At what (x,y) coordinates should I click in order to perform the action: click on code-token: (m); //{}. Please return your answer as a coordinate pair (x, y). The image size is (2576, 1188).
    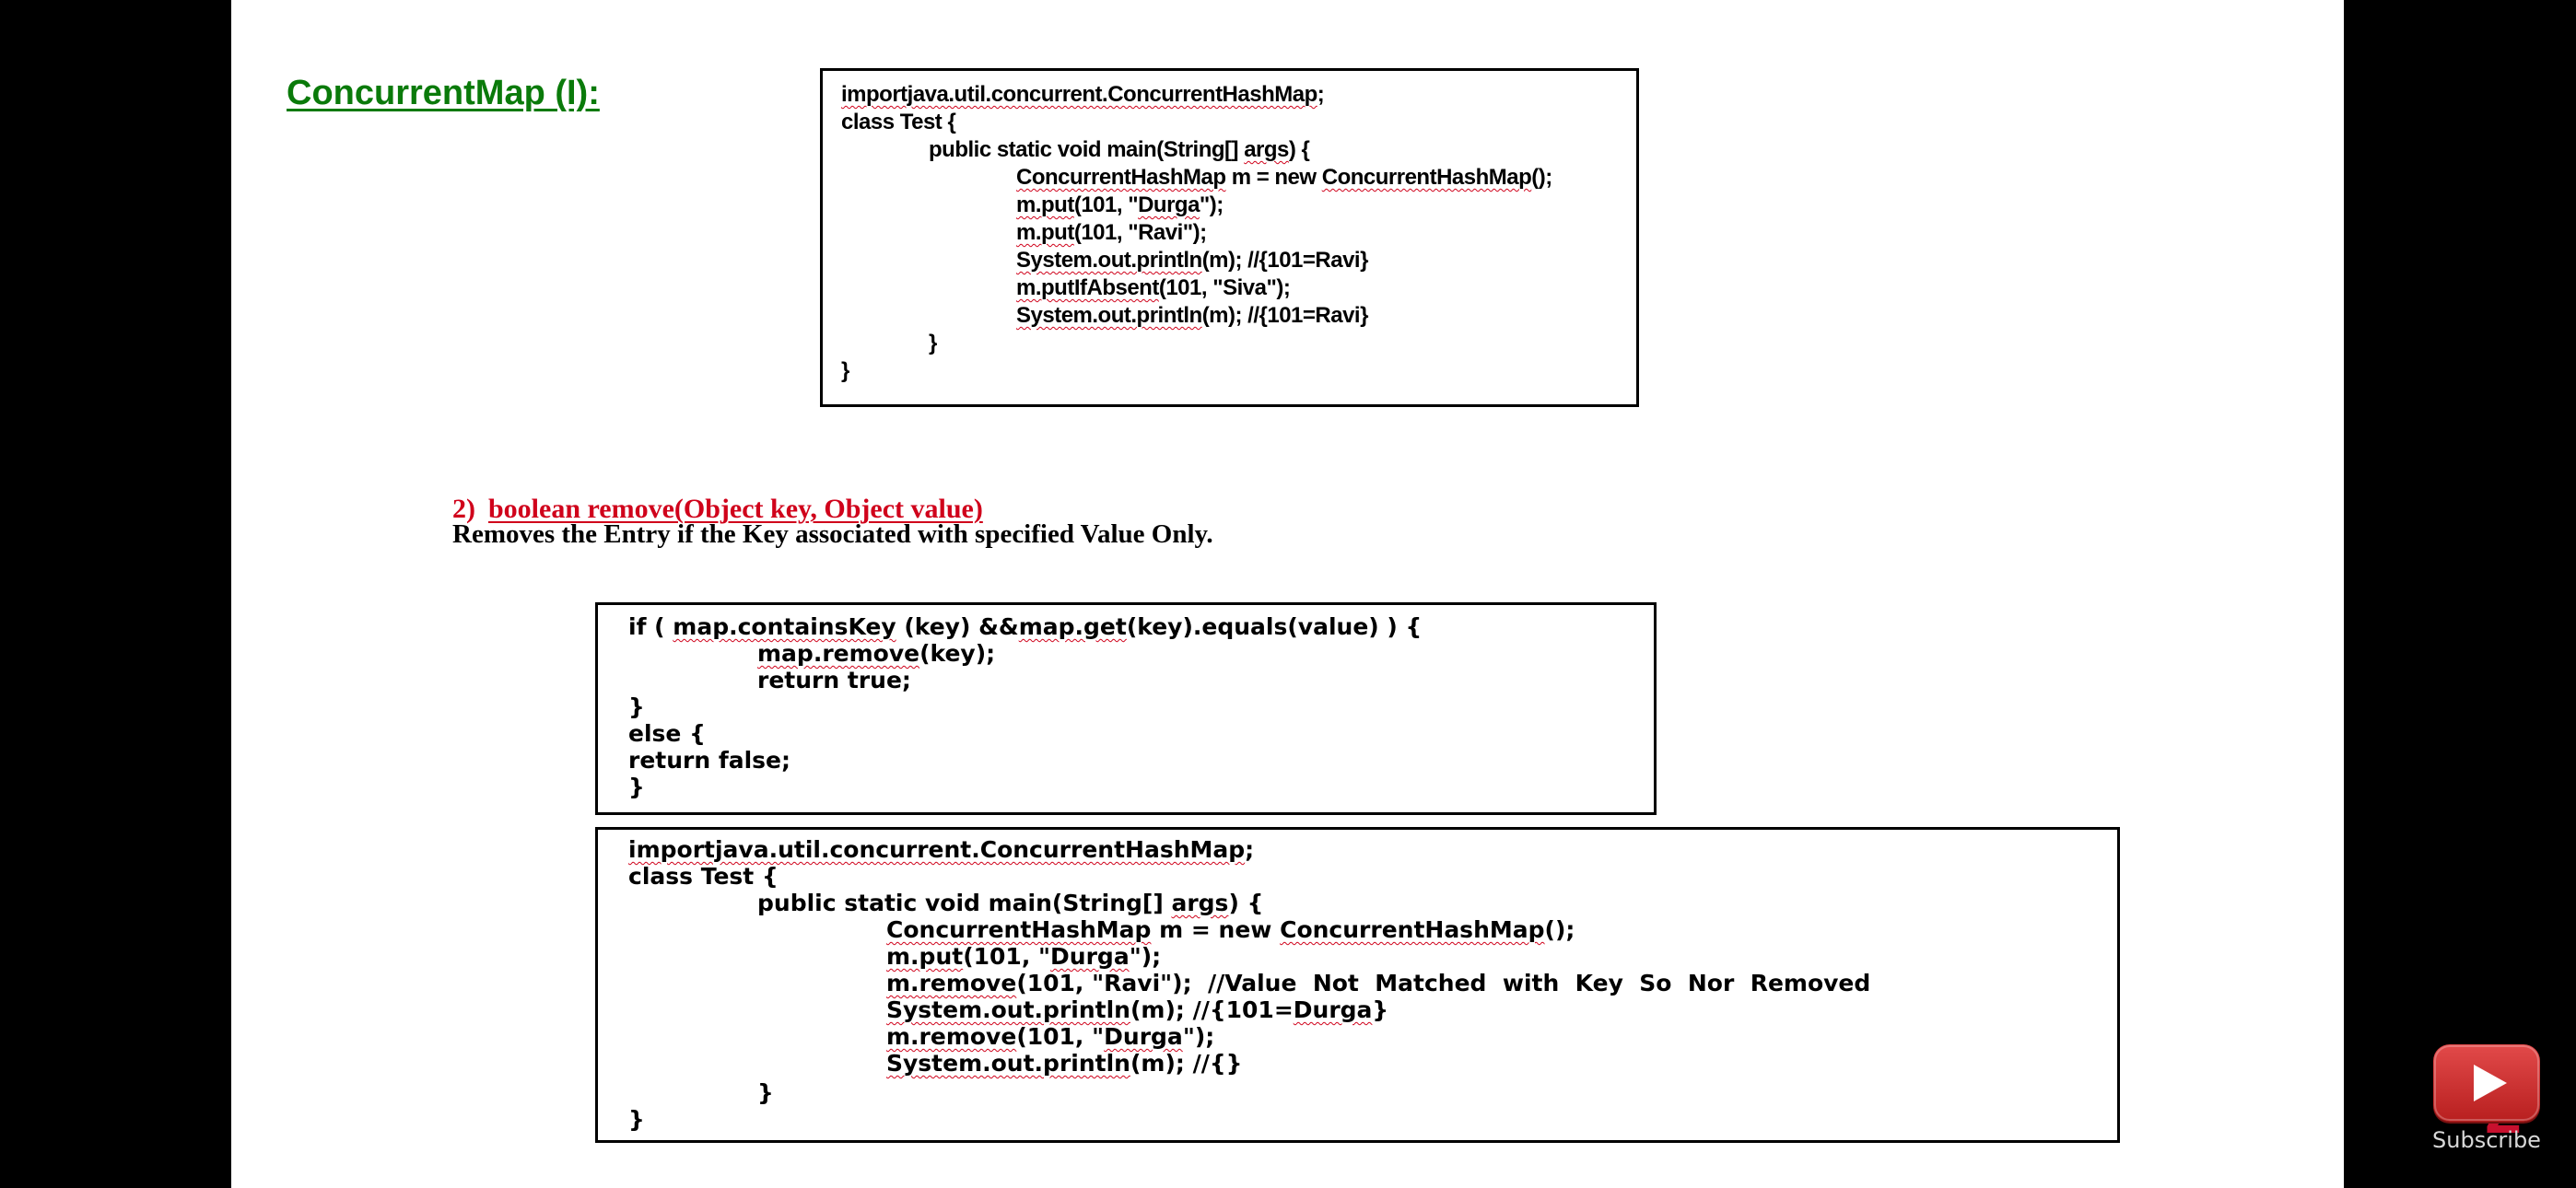
    Looking at the image, I should click on (1186, 1063).